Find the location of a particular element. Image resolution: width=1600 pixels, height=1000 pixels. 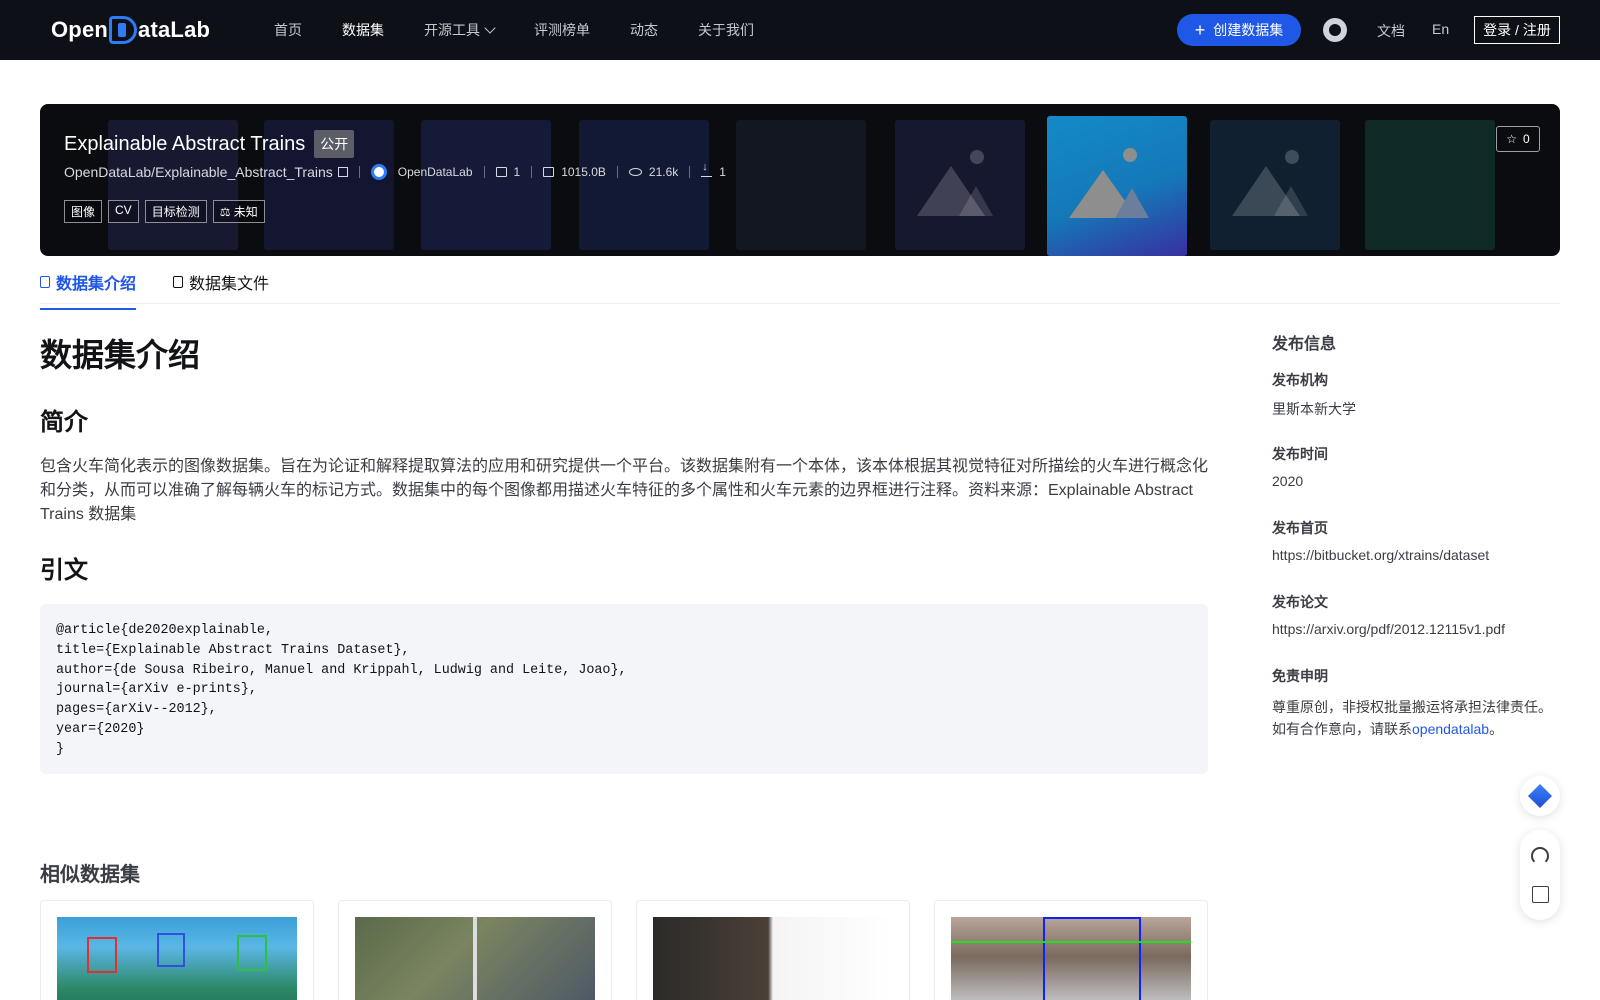

time-value: 2020 is located at coordinates (1288, 481).